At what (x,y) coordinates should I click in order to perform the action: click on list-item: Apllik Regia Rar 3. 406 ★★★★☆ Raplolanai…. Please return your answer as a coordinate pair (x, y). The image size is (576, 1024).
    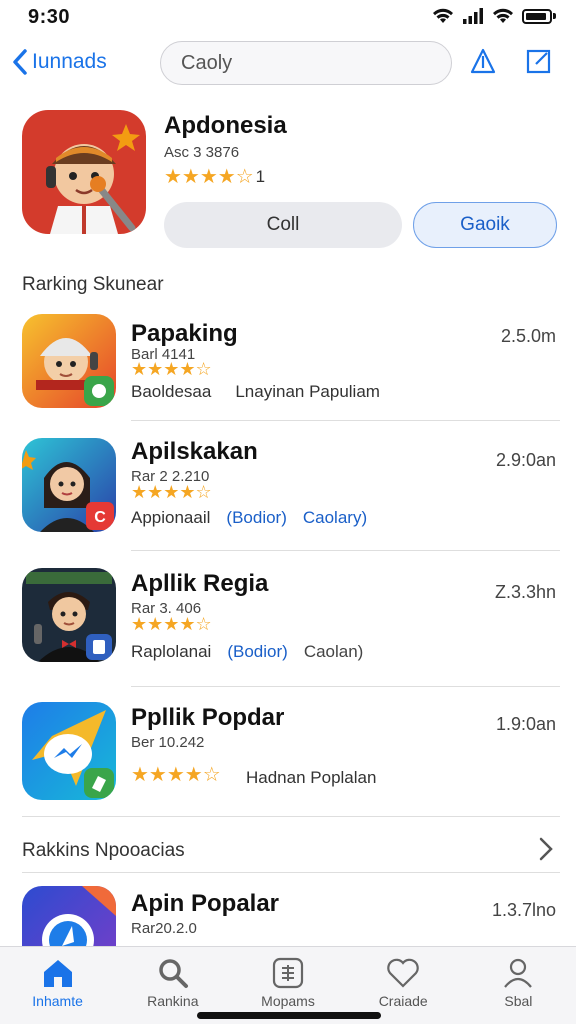
    Looking at the image, I should click on (288, 624).